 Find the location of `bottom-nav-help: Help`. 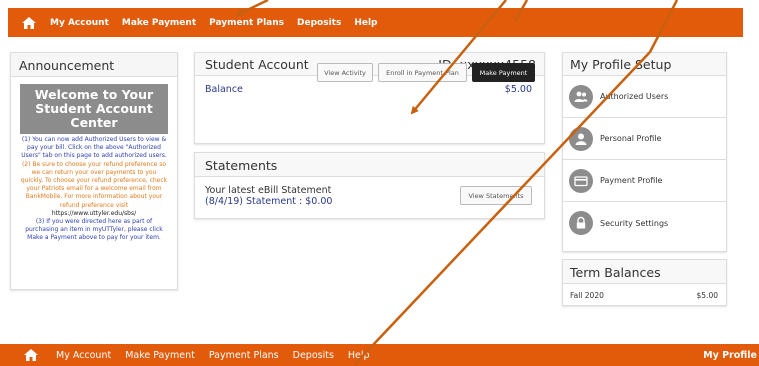

bottom-nav-help: Help is located at coordinates (359, 355).